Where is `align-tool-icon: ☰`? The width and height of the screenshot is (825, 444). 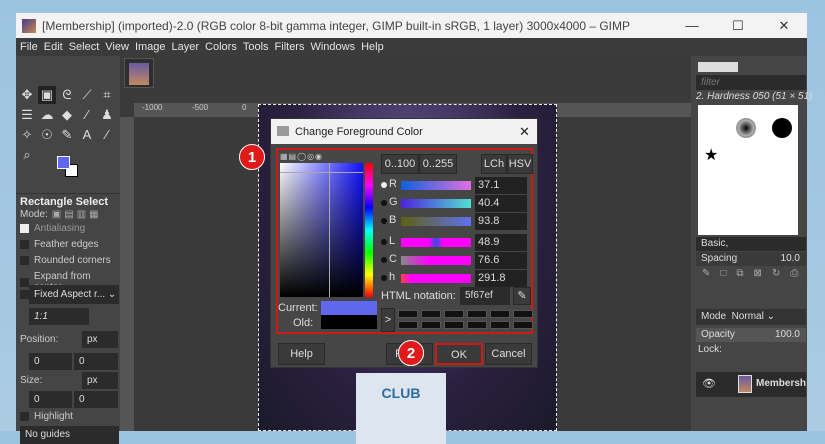 align-tool-icon: ☰ is located at coordinates (27, 115).